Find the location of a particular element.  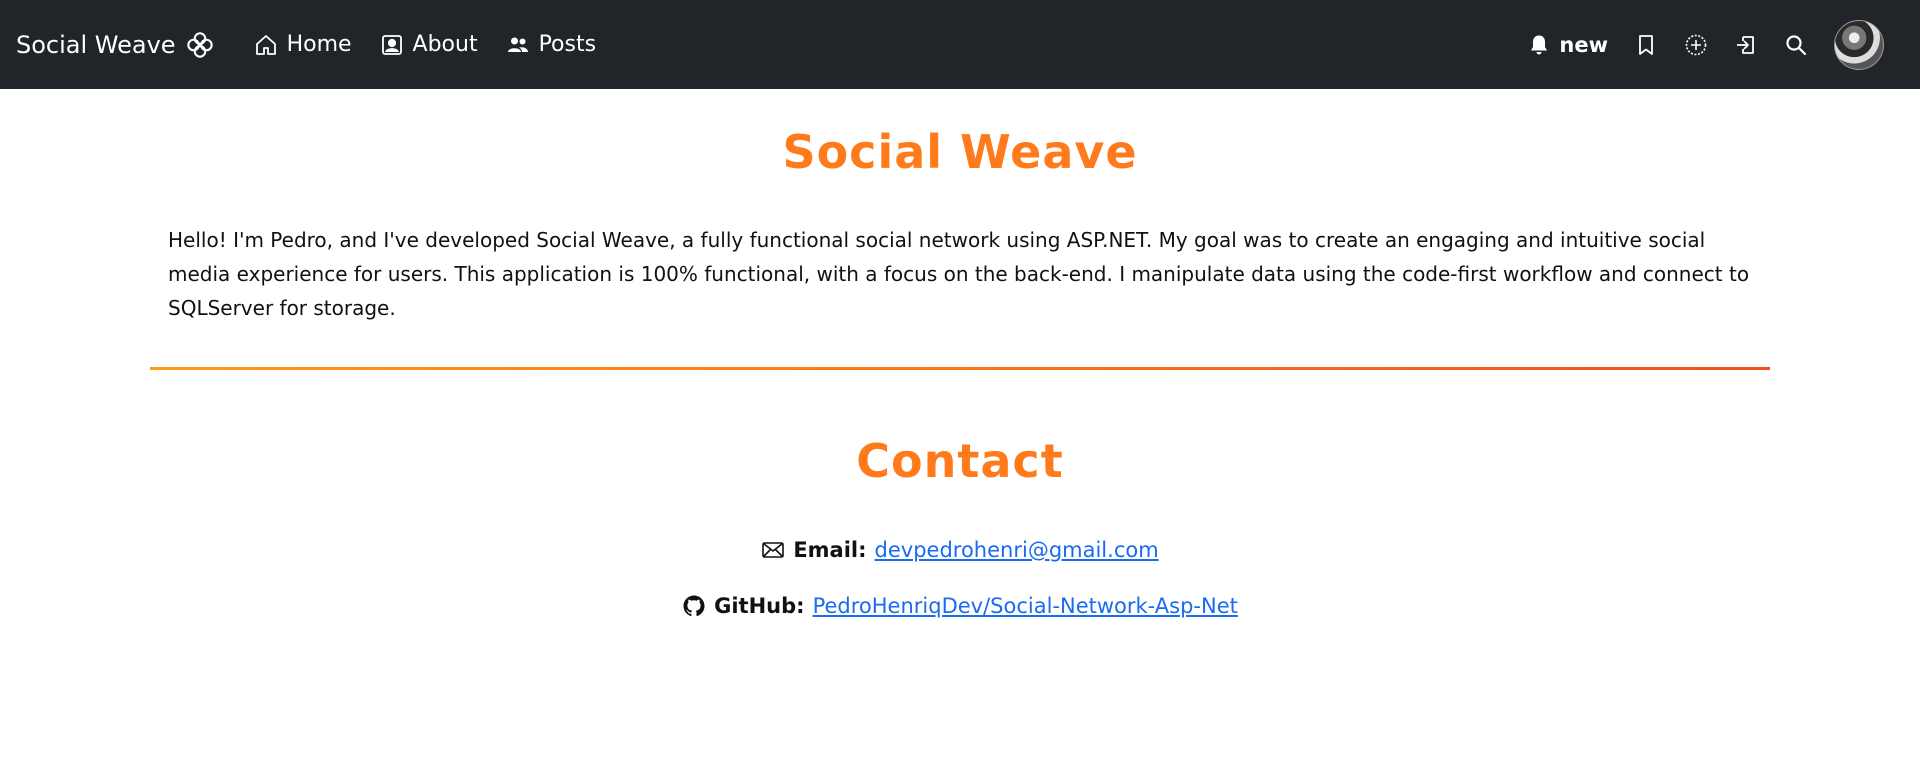

email-label: Email: is located at coordinates (830, 550).